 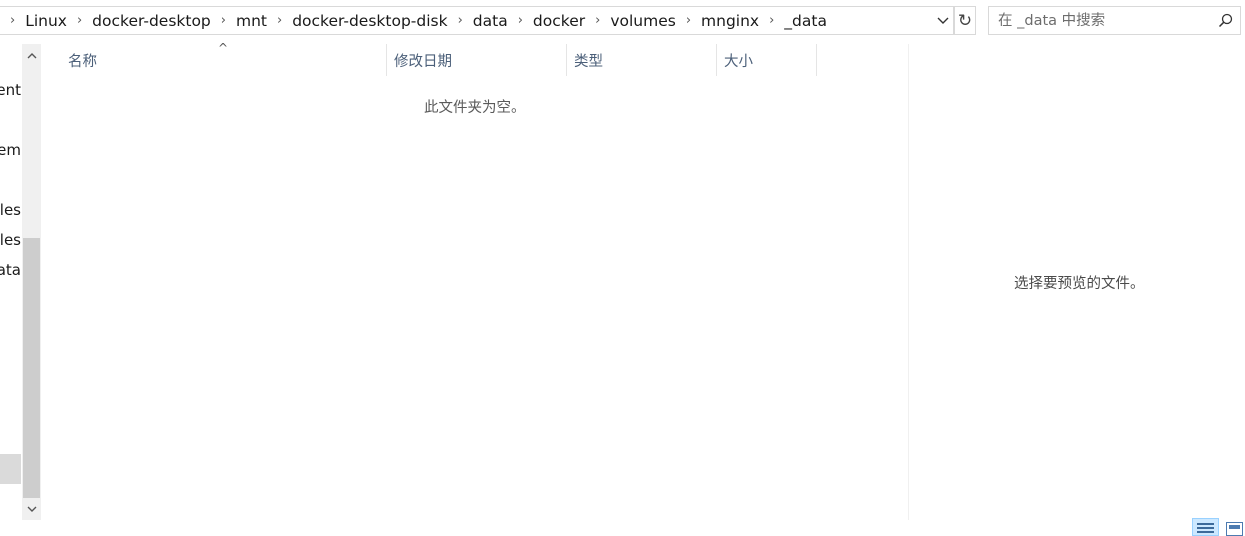 I want to click on column-modified-label: 修改日期, so click(x=423, y=61).